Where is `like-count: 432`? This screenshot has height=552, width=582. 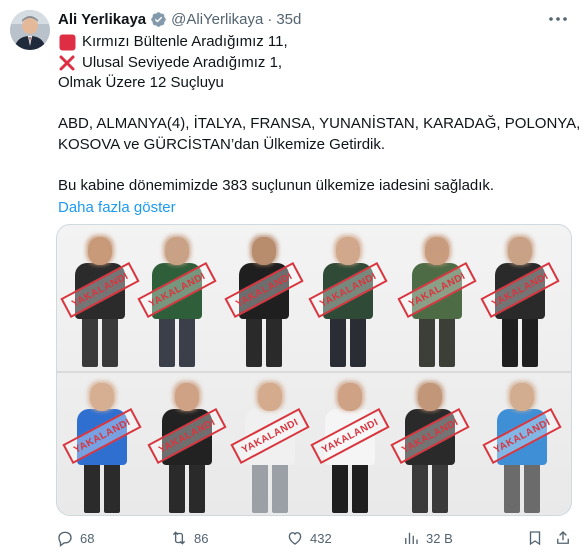 like-count: 432 is located at coordinates (321, 538).